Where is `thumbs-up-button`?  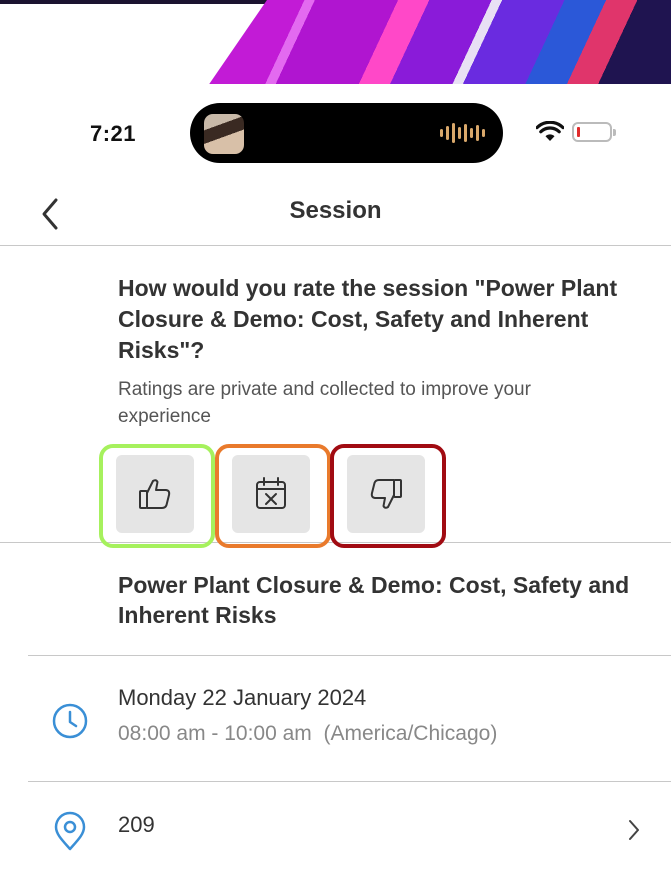
thumbs-up-button is located at coordinates (155, 494).